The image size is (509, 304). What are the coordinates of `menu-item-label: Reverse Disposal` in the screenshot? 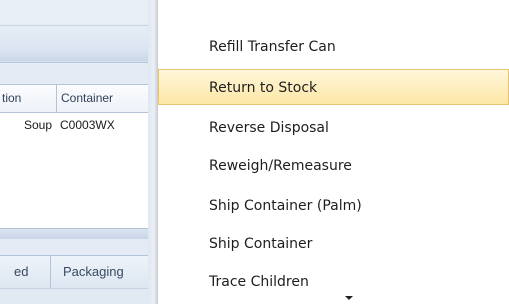 It's located at (269, 128).